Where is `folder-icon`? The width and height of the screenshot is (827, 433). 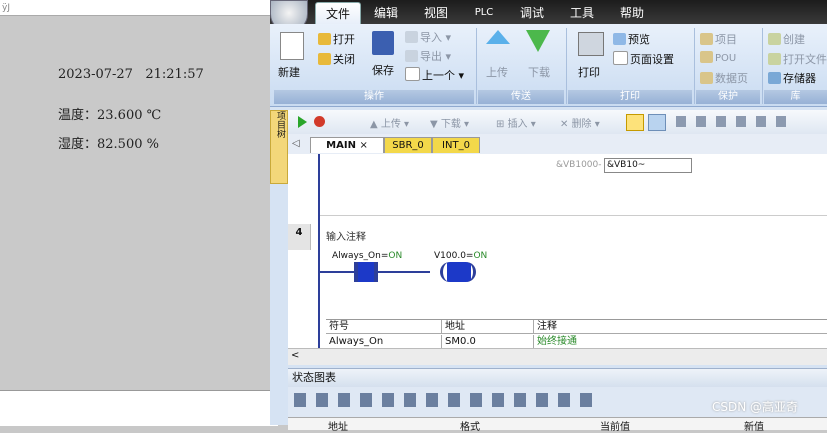
folder-icon is located at coordinates (324, 39).